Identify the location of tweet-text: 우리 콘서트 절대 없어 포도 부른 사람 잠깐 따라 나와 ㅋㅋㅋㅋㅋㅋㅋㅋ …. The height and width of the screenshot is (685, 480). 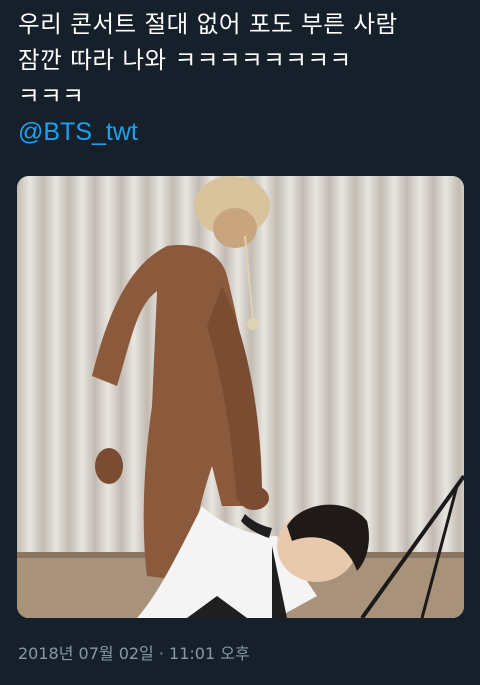
(208, 60).